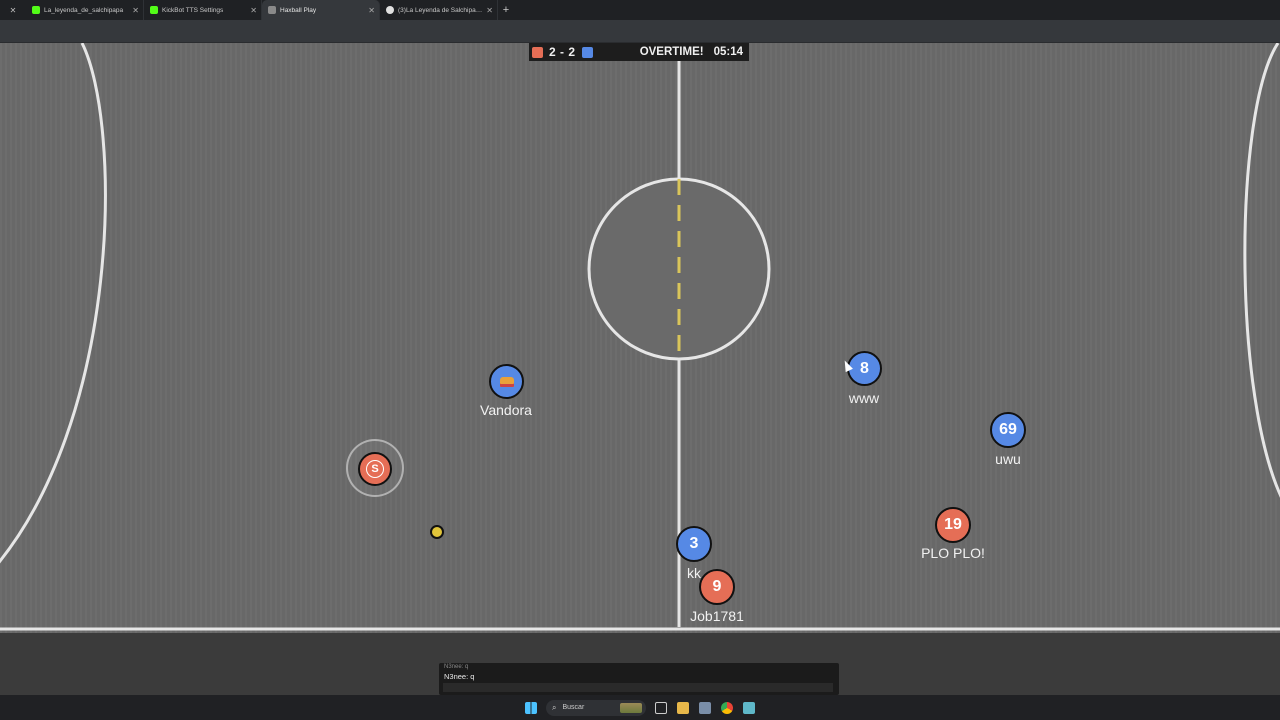 The width and height of the screenshot is (1280, 720). Describe the element at coordinates (705, 707) in the screenshot. I see `snipping-tool-icon` at that location.